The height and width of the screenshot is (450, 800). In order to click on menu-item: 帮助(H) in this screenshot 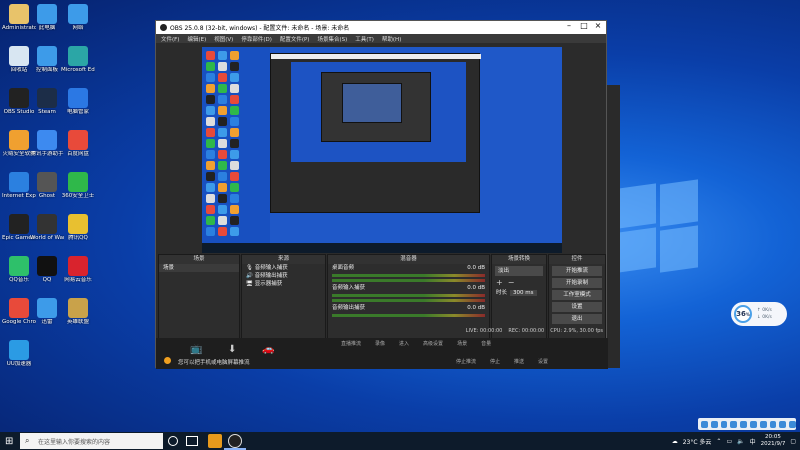, I will do `click(391, 39)`.